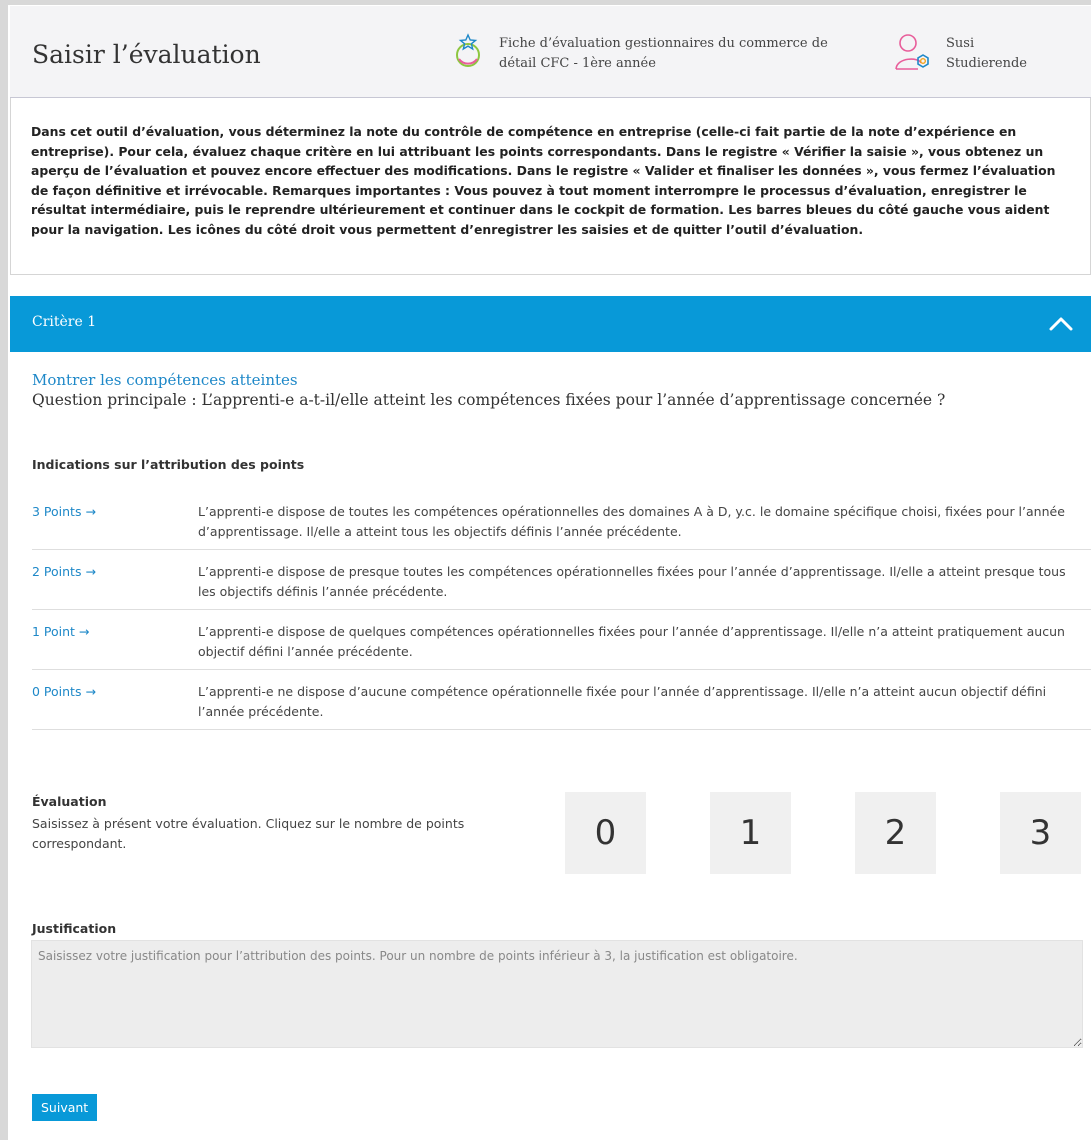  I want to click on points-link-1: 1 Point →, so click(115, 645).